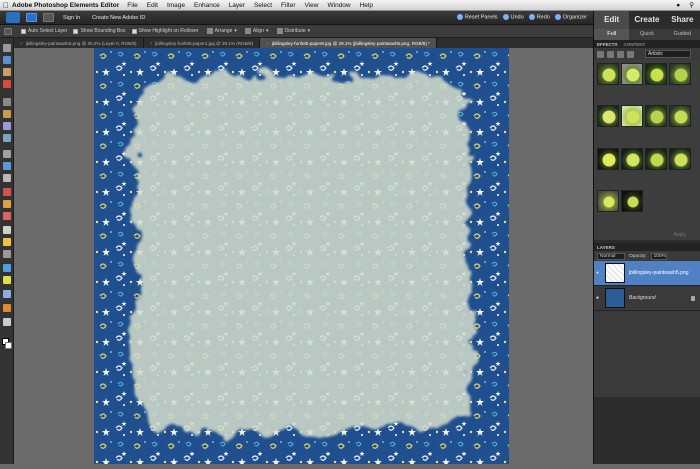 Image resolution: width=700 pixels, height=469 pixels. I want to click on highlight-option: Show Highlight on Rollover, so click(165, 31).